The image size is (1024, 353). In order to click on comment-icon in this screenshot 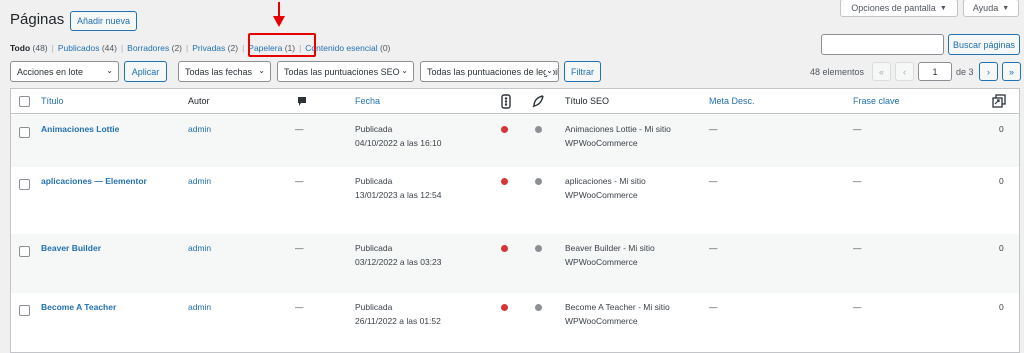, I will do `click(302, 101)`.